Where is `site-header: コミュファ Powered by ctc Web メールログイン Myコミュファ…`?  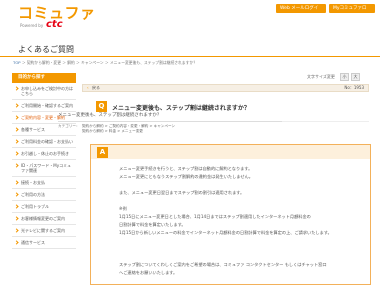
site-header: コミュファ Powered by ctc Web メールログイン Myコミュファ… is located at coordinates (190, 17).